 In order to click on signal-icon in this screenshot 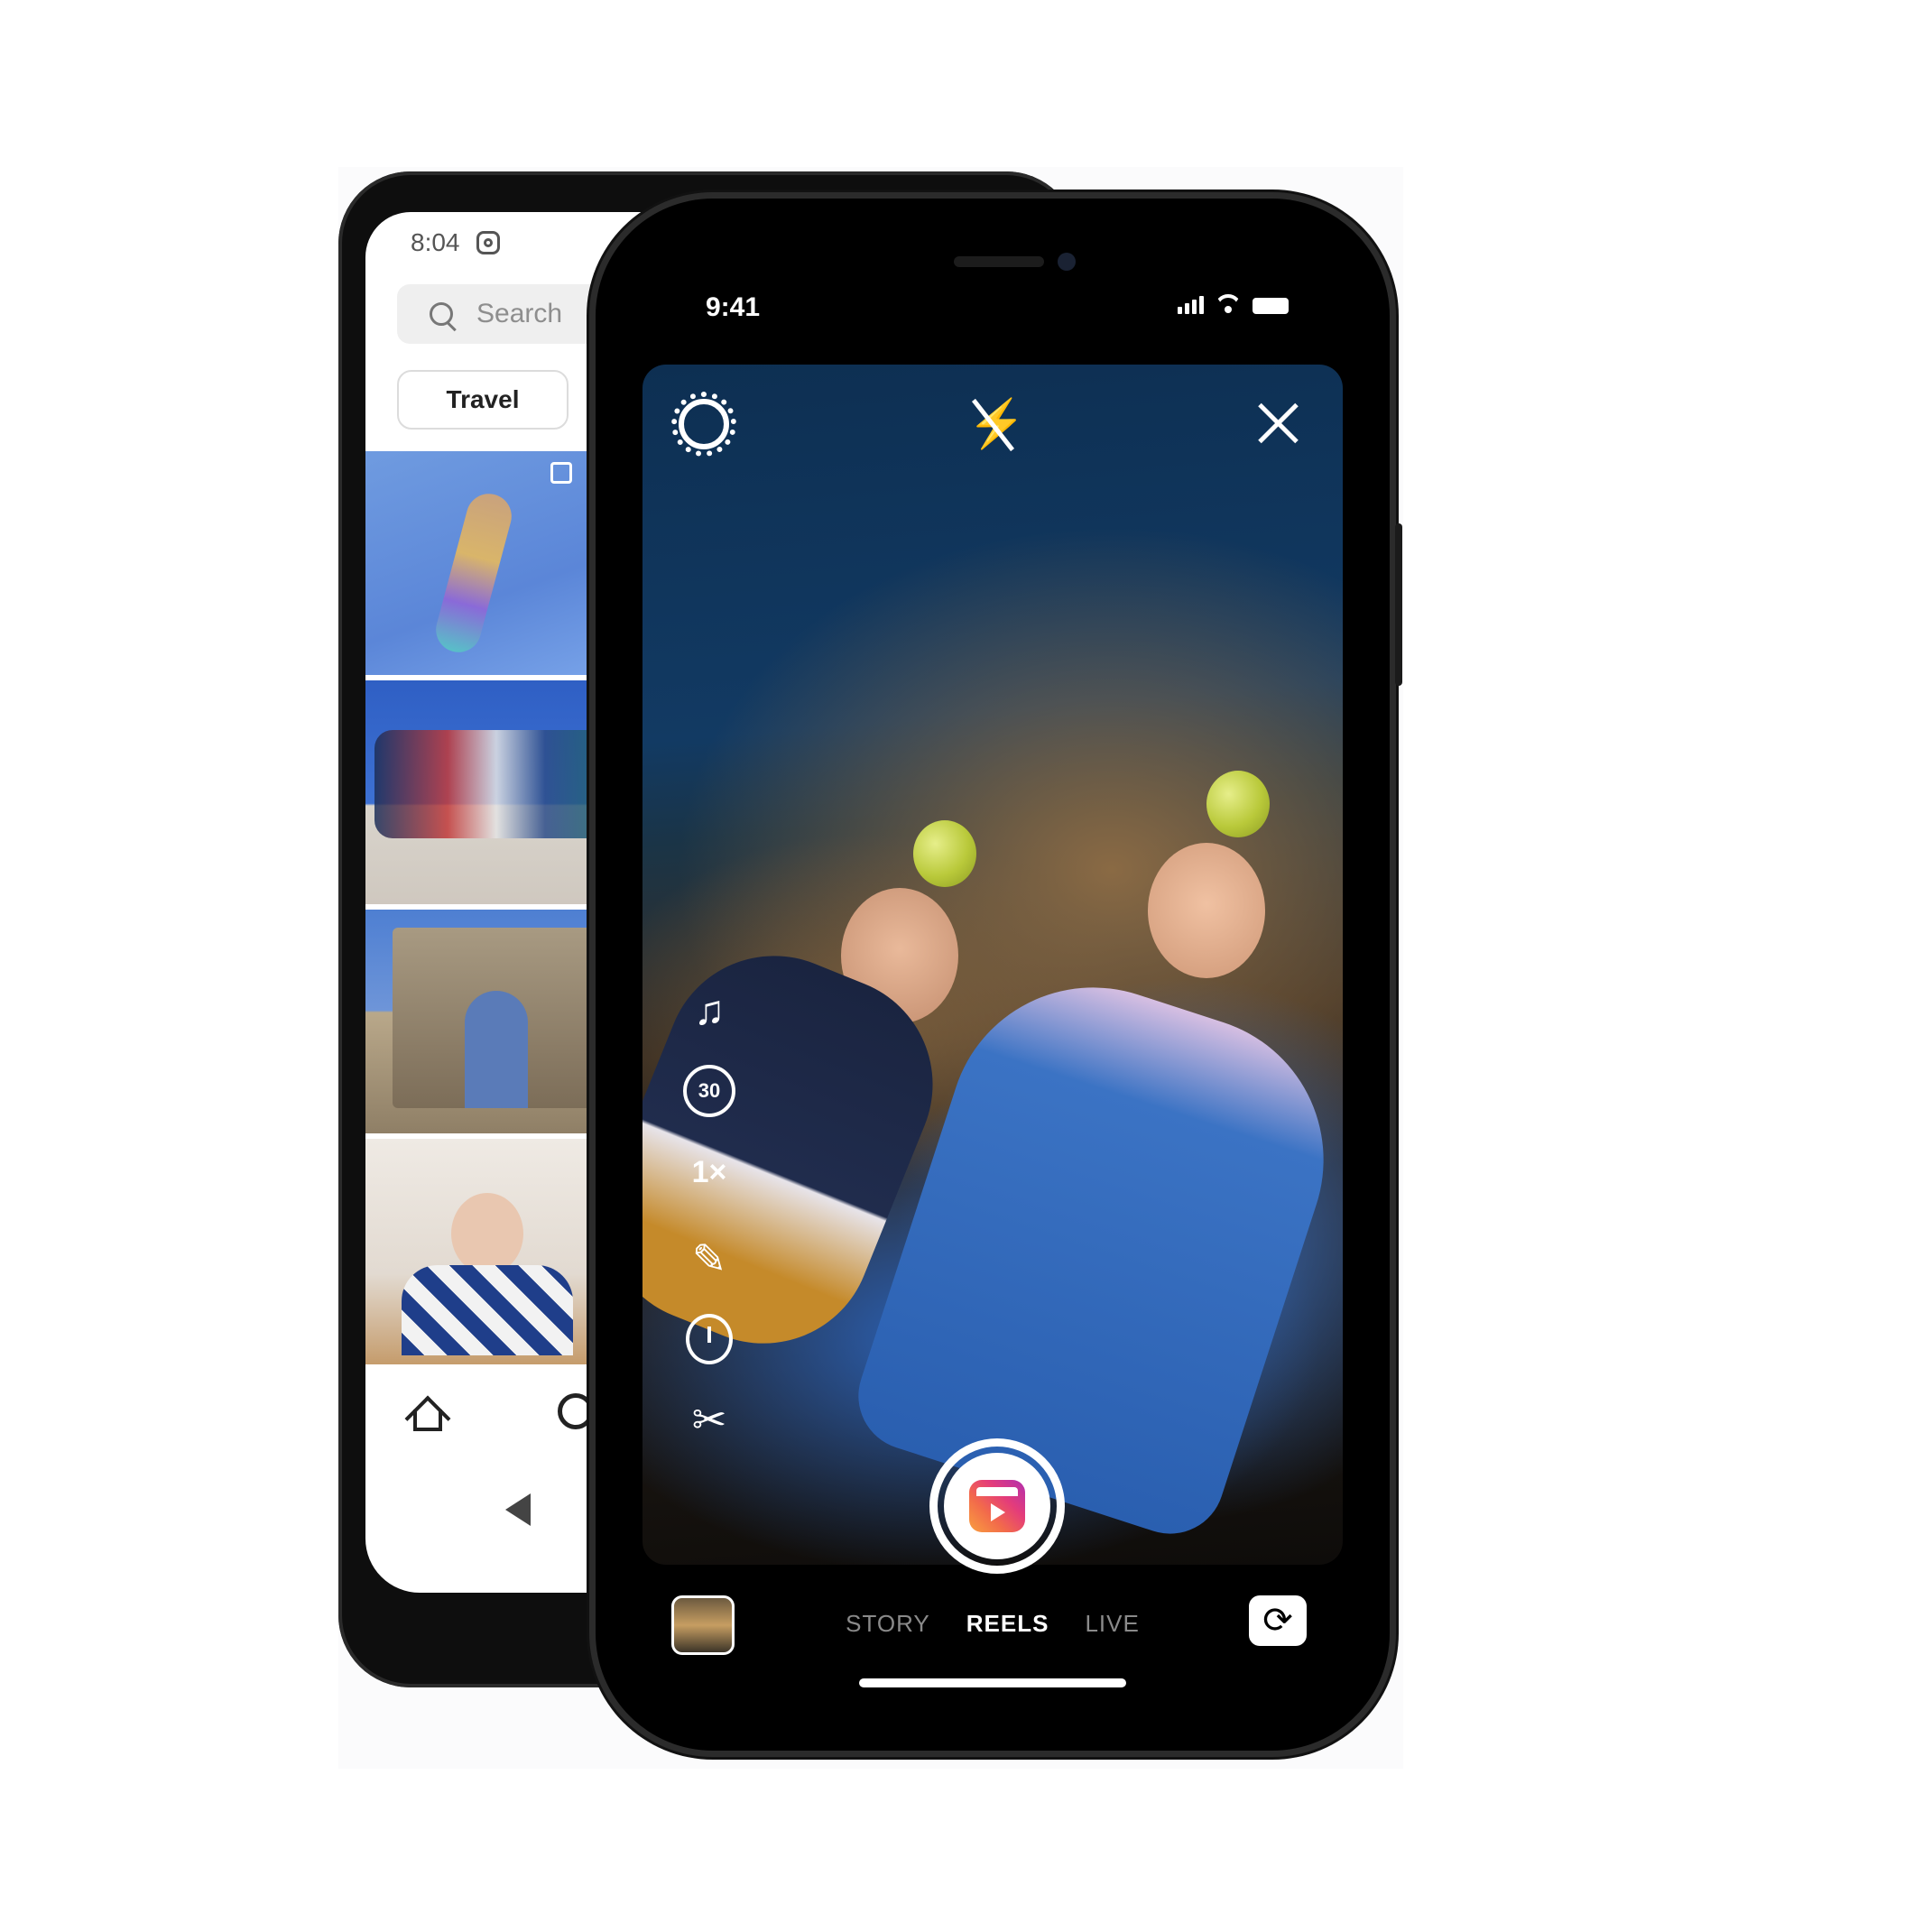, I will do `click(1191, 305)`.